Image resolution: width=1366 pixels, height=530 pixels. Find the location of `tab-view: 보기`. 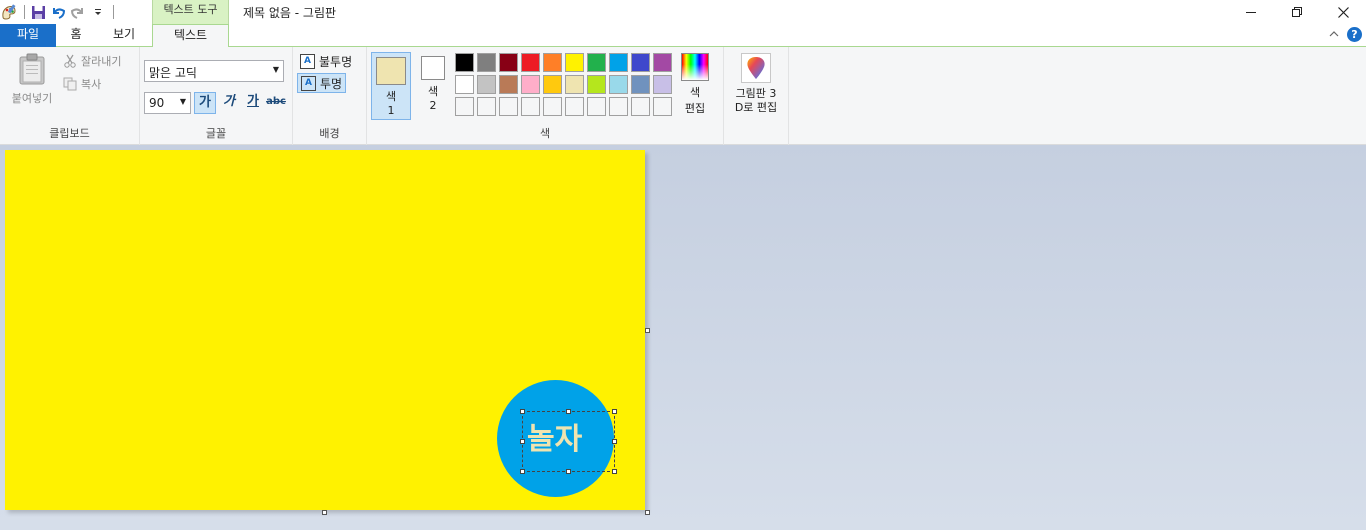

tab-view: 보기 is located at coordinates (124, 35).